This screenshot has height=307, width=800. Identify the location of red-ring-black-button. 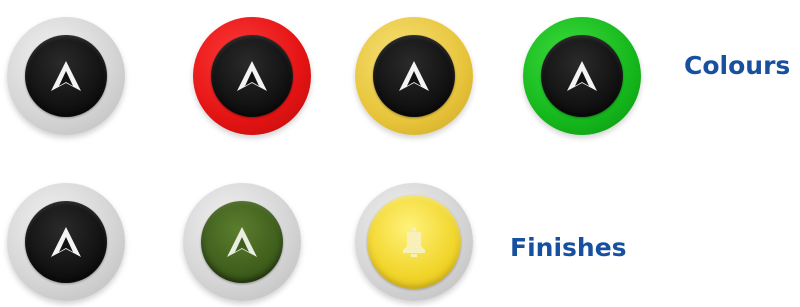
(252, 76).